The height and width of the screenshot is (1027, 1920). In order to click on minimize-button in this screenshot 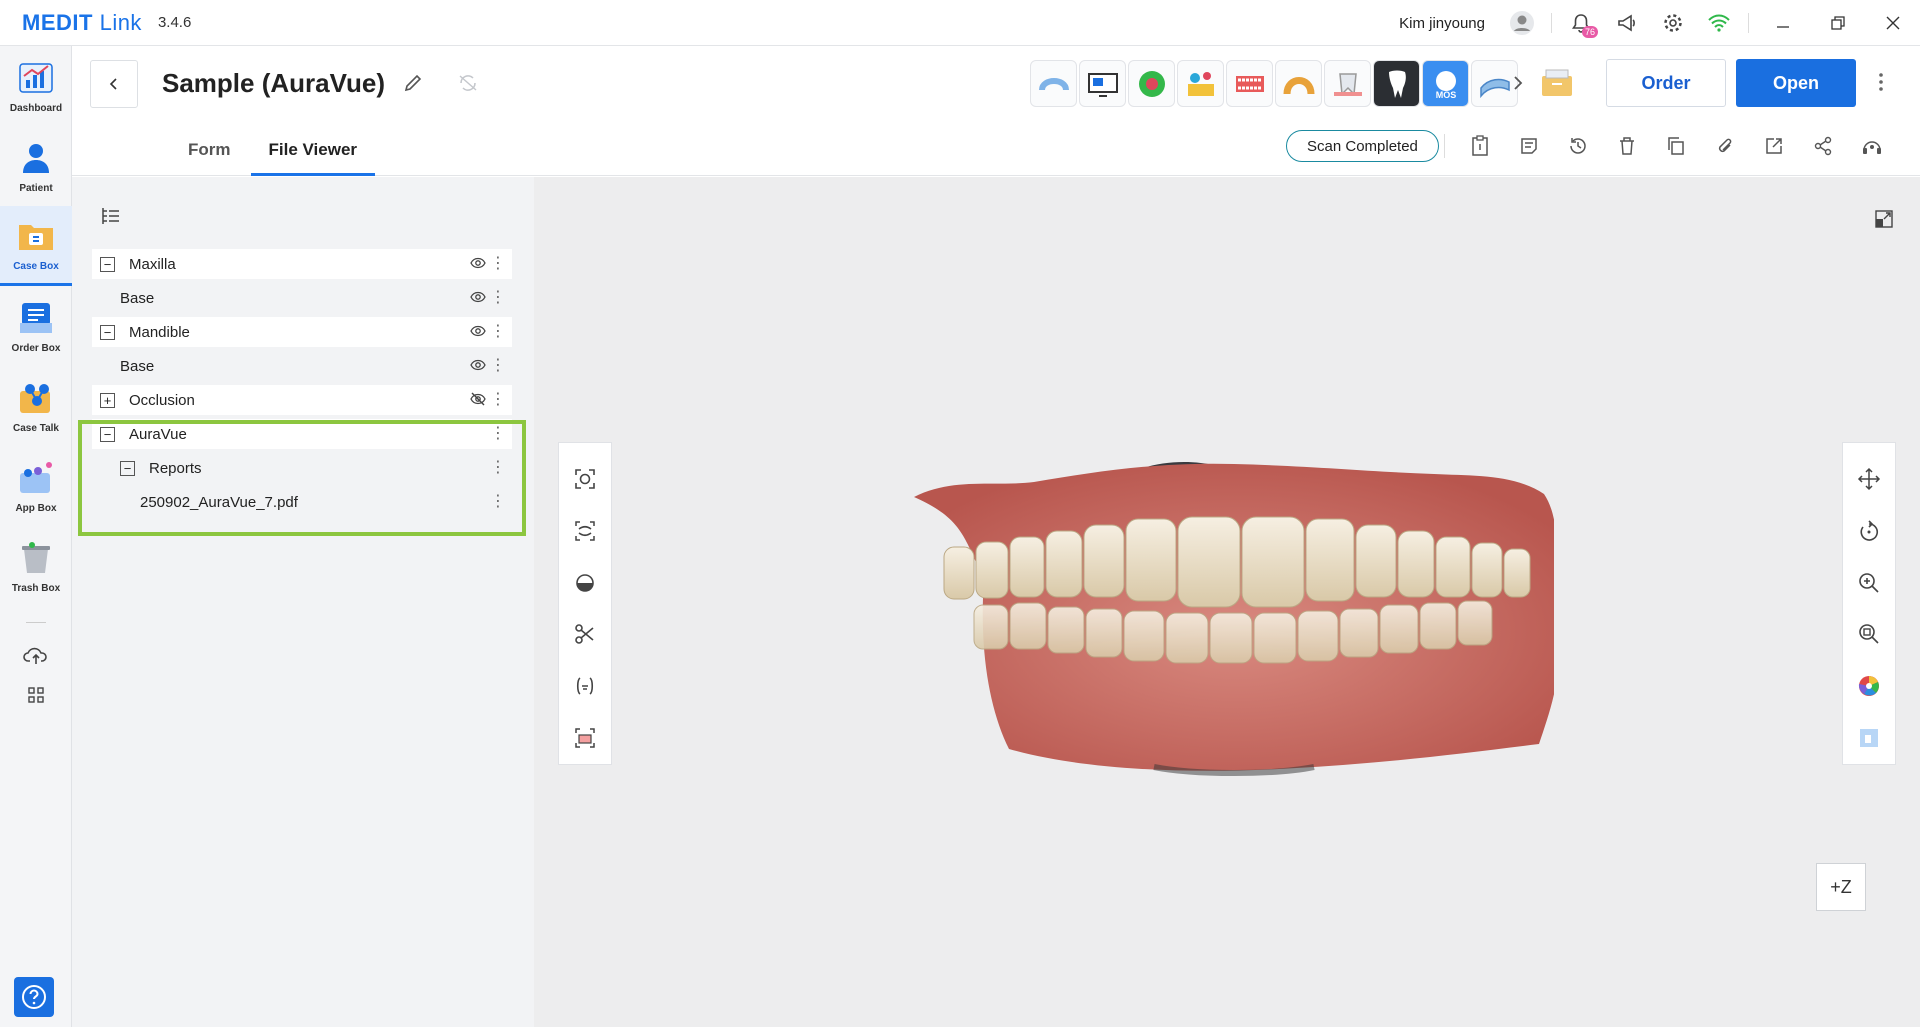, I will do `click(1782, 23)`.